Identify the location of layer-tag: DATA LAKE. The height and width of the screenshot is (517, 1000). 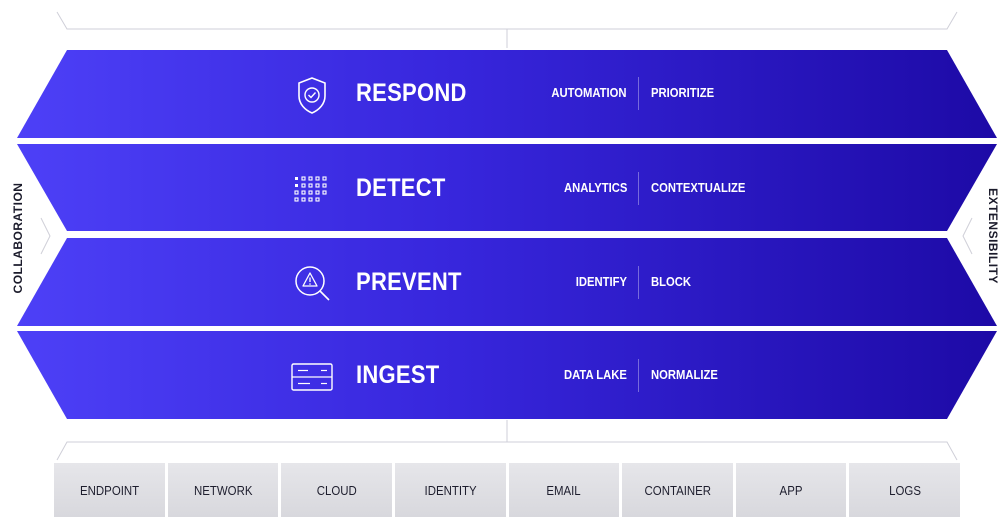
(595, 375).